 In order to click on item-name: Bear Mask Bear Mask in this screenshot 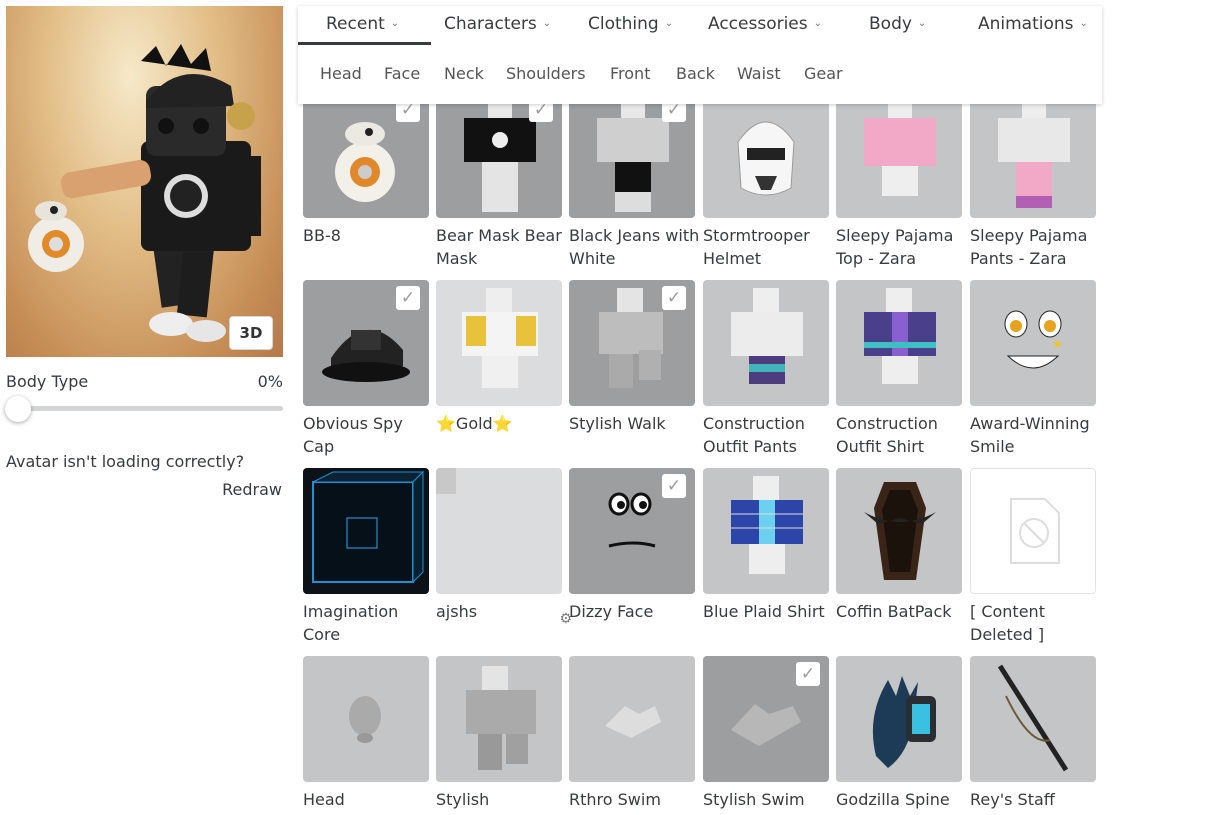, I will do `click(503, 247)`.